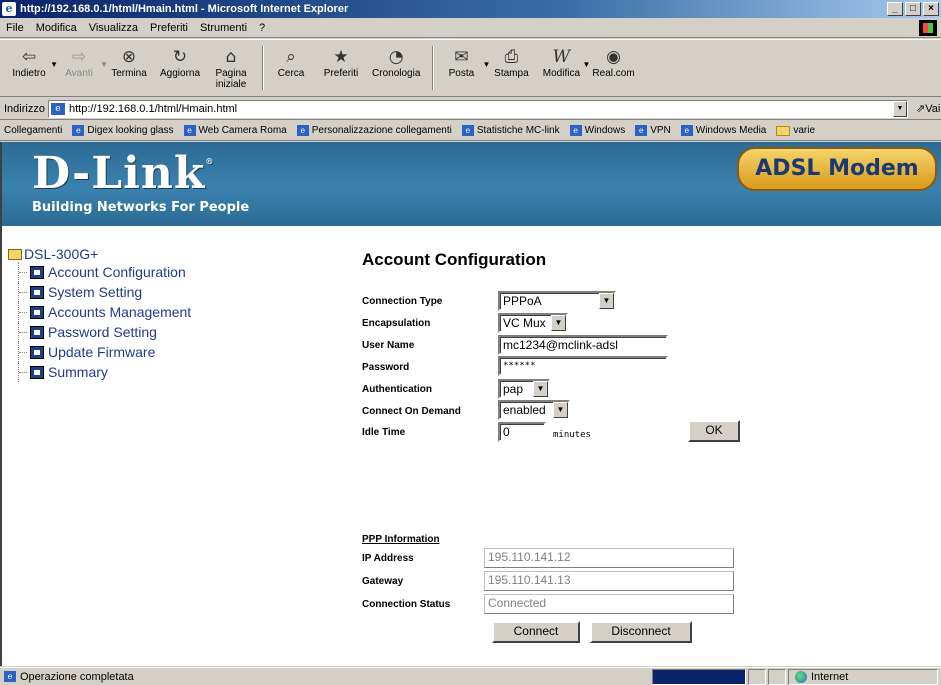 This screenshot has width=941, height=685. What do you see at coordinates (84, 62) in the screenshot?
I see `forward-button: ⇨ Avanti ▼` at bounding box center [84, 62].